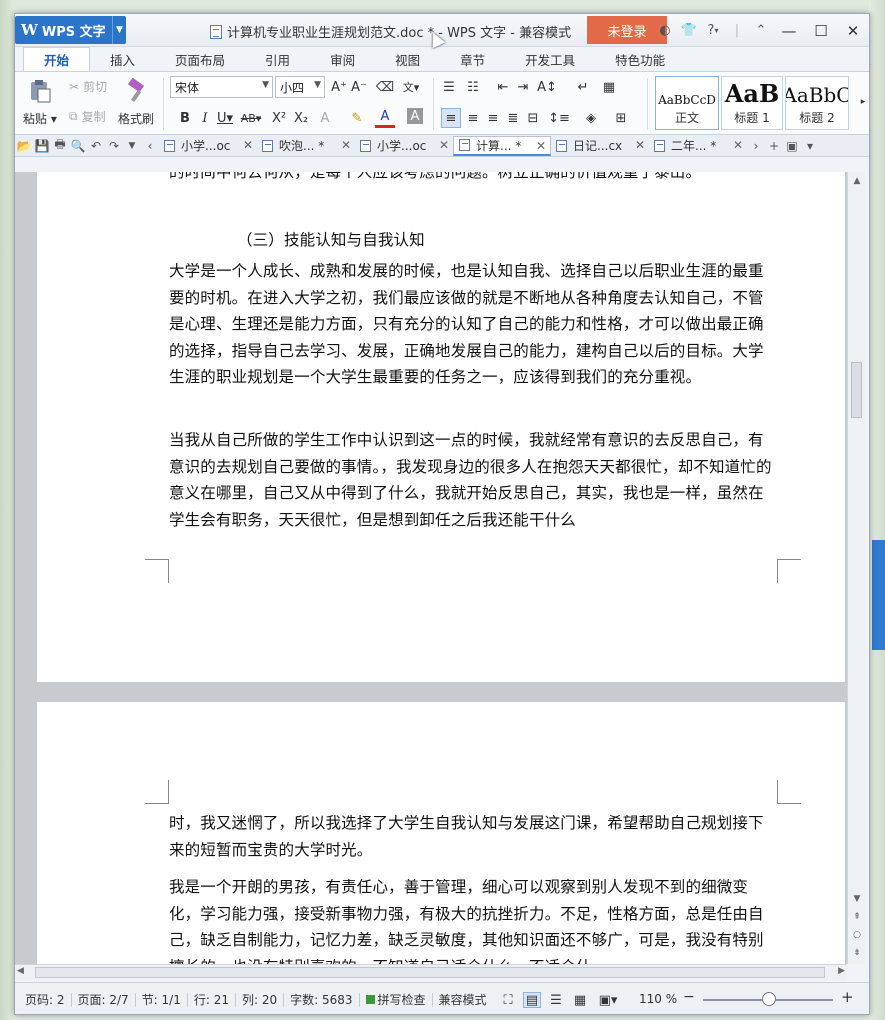  What do you see at coordinates (541, 240) in the screenshot?
I see `section-heading: （三）技能认知与自我认知` at bounding box center [541, 240].